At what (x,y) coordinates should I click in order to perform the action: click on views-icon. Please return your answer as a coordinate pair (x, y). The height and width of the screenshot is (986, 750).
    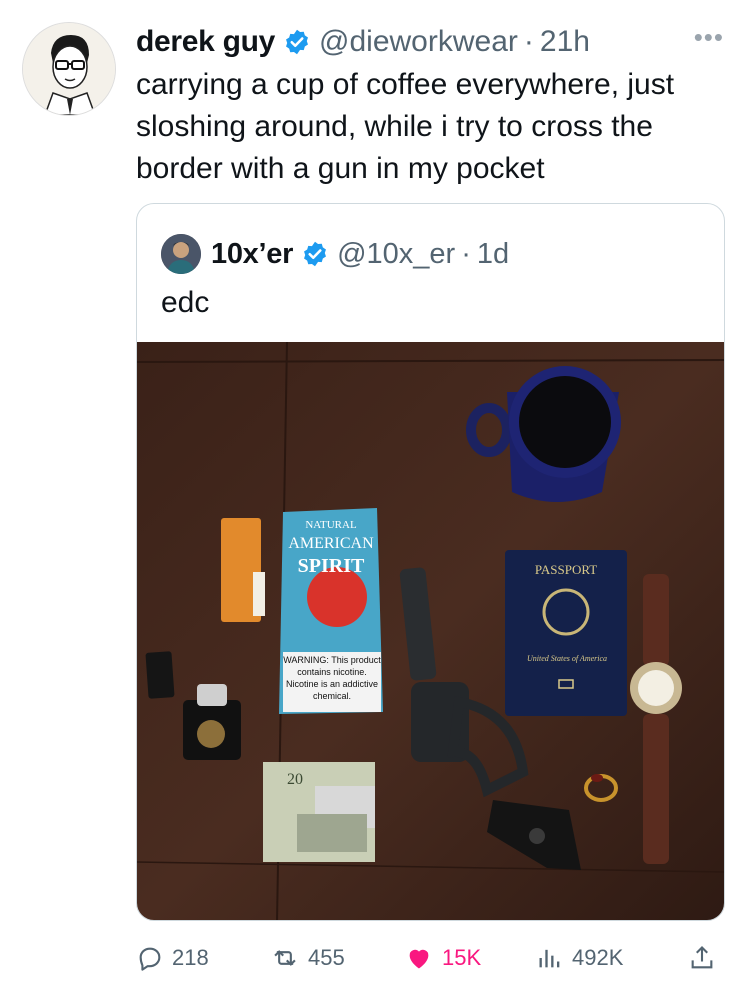
    Looking at the image, I should click on (549, 958).